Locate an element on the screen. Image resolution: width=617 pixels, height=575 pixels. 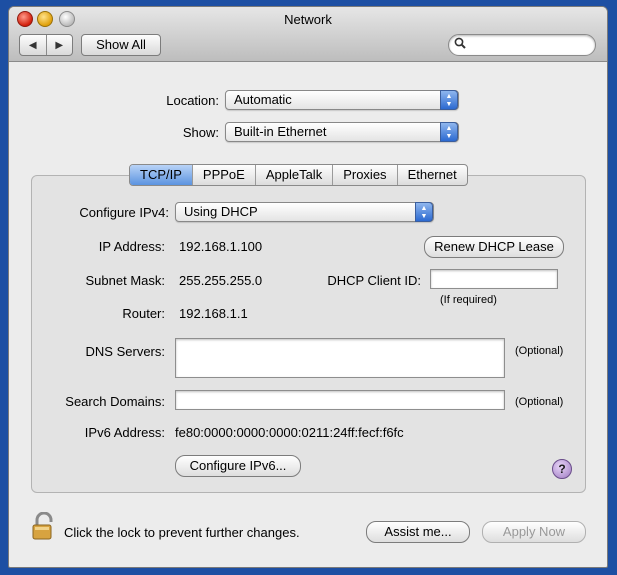
location-label: Location: is located at coordinates (192, 100).